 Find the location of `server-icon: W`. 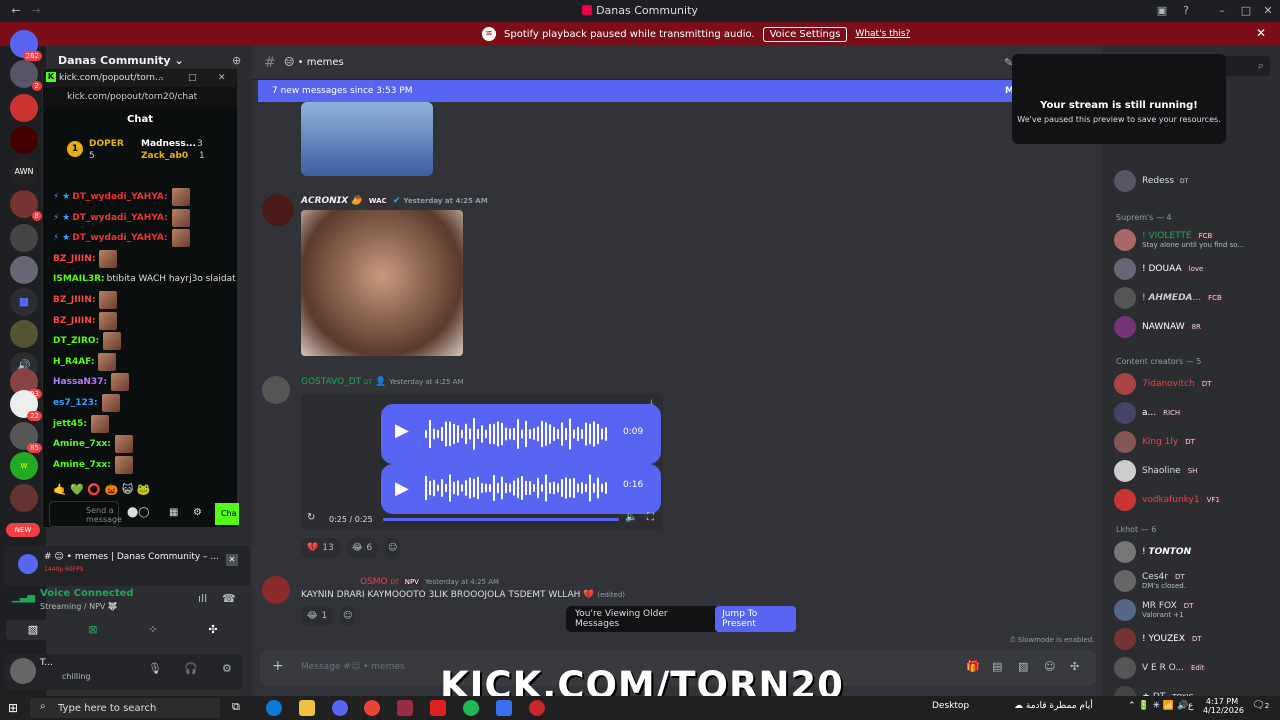

server-icon: W is located at coordinates (24, 466).